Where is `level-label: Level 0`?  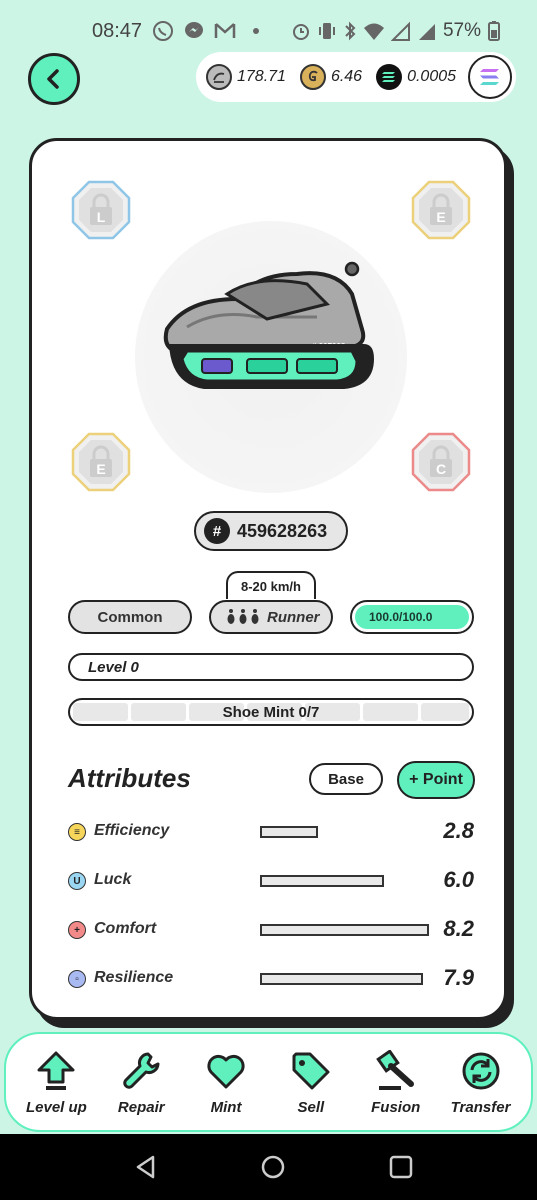
level-label: Level 0 is located at coordinates (113, 667).